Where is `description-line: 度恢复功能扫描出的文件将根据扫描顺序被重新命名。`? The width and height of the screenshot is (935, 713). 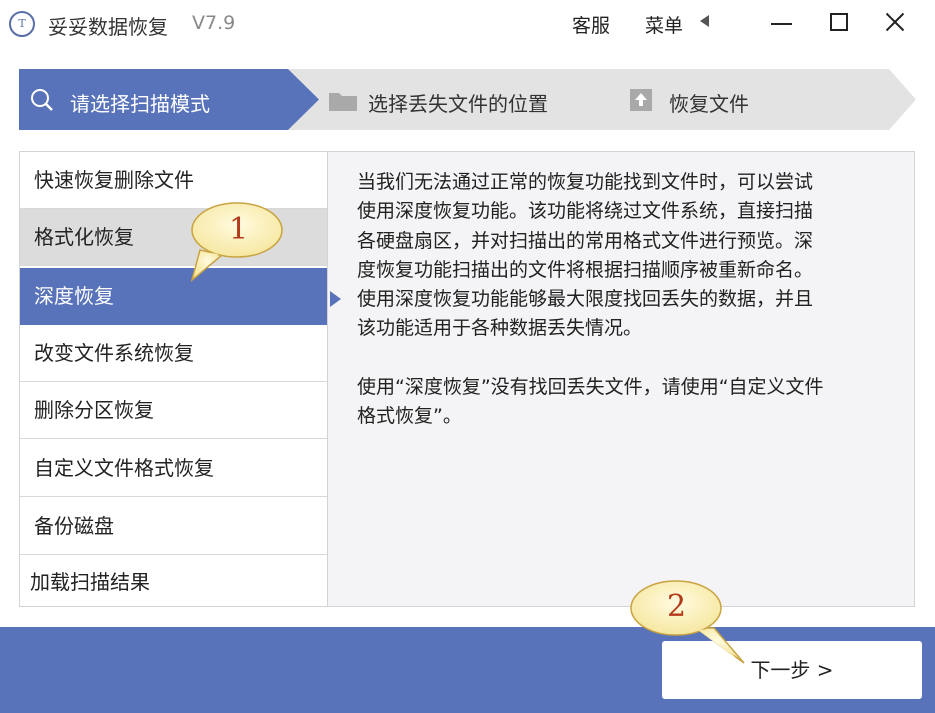 description-line: 度恢复功能扫描出的文件将根据扫描顺序被重新命名。 is located at coordinates (585, 269).